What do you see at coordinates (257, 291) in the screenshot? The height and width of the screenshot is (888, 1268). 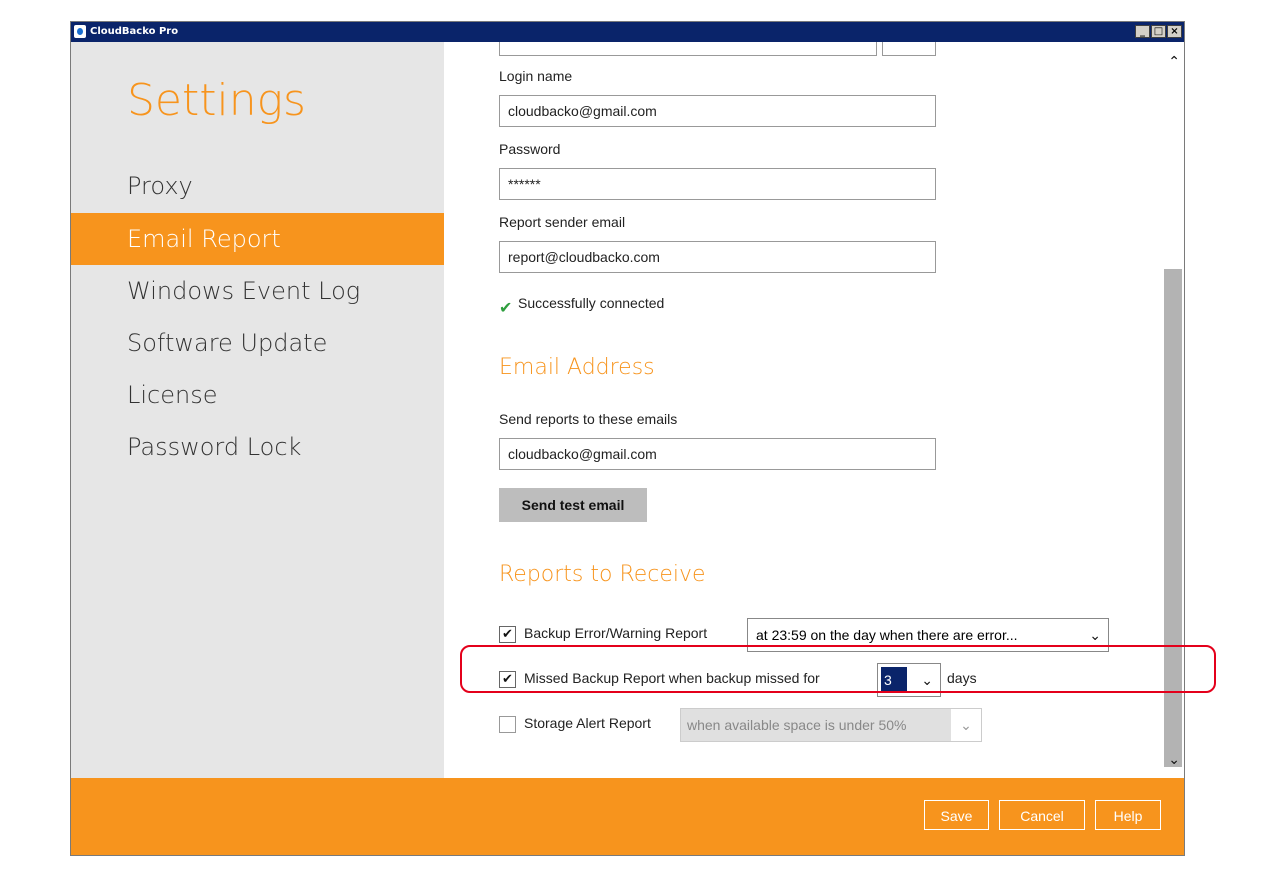 I see `sidebar-item-windows-event-log: Windows Event Log` at bounding box center [257, 291].